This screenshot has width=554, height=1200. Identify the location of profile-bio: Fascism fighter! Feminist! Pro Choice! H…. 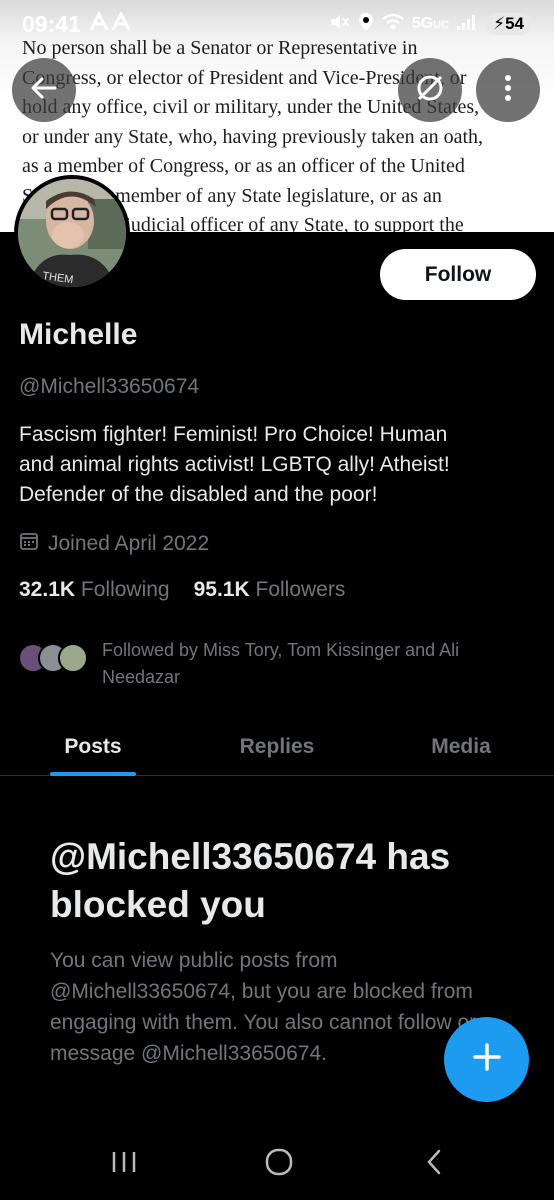
(234, 464).